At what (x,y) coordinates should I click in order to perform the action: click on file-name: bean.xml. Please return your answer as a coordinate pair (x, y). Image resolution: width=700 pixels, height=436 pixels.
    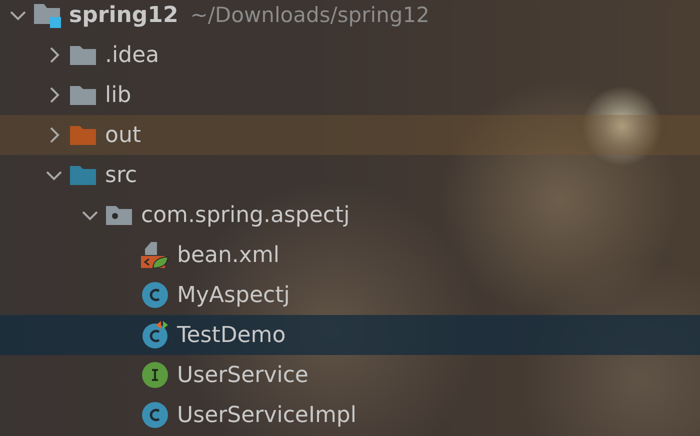
    Looking at the image, I should click on (228, 255).